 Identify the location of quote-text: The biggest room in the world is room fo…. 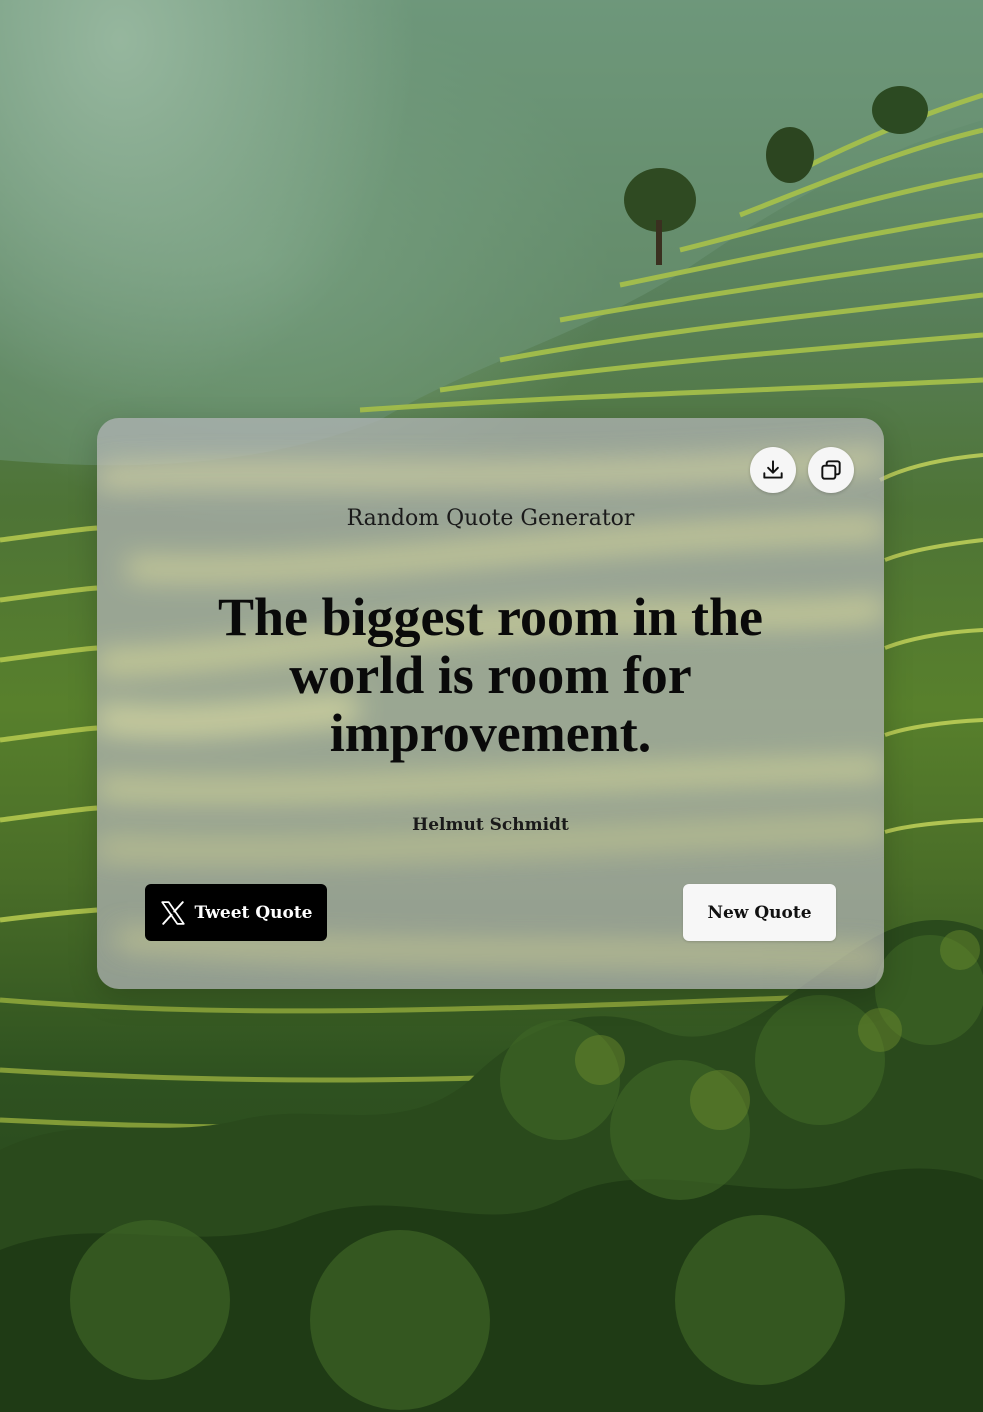
(490, 675).